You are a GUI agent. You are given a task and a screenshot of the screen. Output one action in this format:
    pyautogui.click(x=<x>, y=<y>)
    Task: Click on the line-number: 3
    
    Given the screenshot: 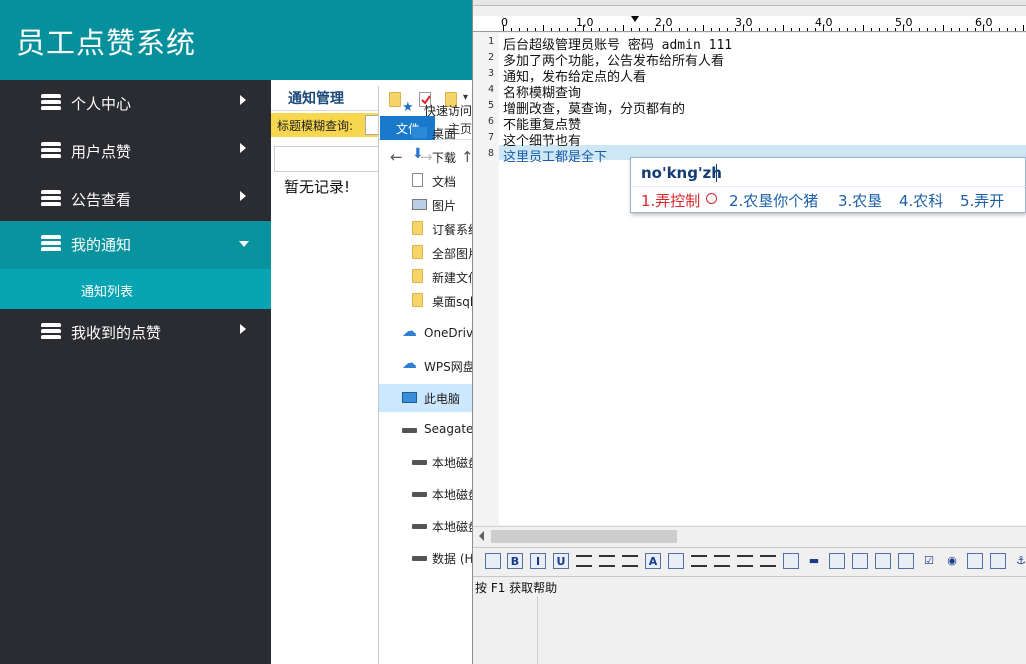 What is the action you would take?
    pyautogui.click(x=491, y=73)
    